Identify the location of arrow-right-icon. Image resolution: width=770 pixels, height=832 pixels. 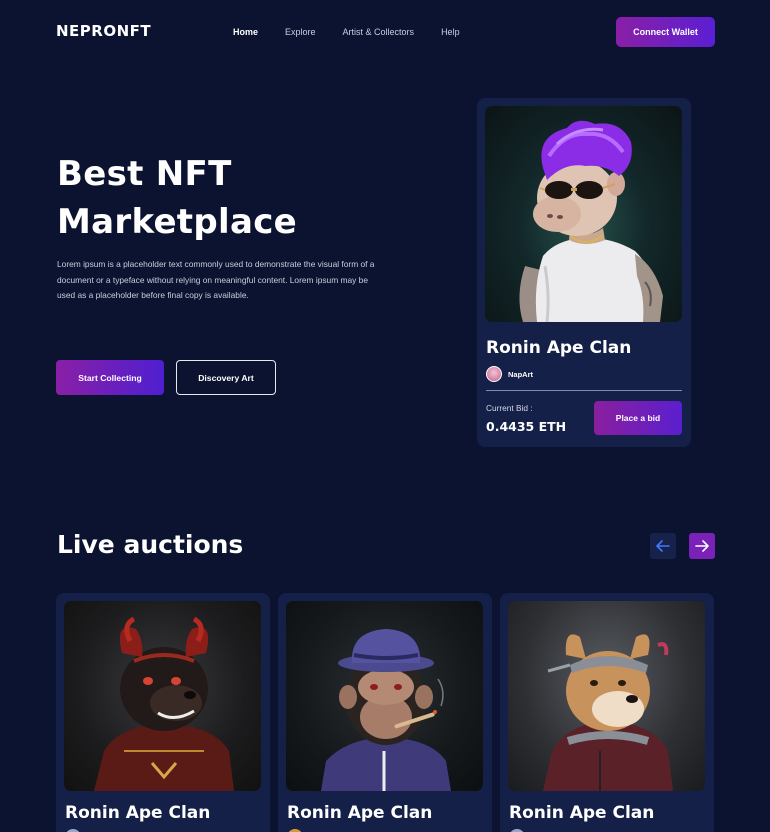
(702, 546).